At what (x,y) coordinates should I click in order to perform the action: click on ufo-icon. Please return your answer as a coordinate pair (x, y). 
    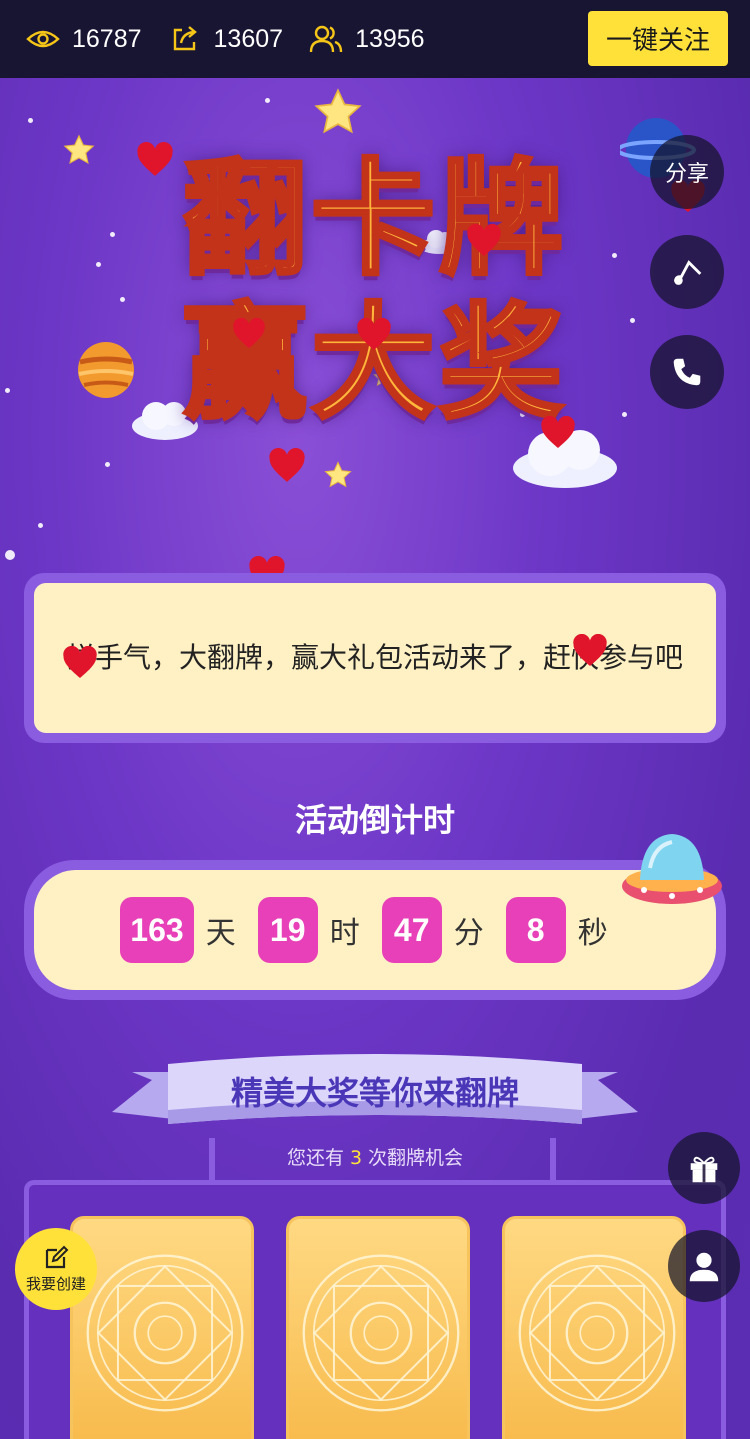
    Looking at the image, I should click on (672, 869).